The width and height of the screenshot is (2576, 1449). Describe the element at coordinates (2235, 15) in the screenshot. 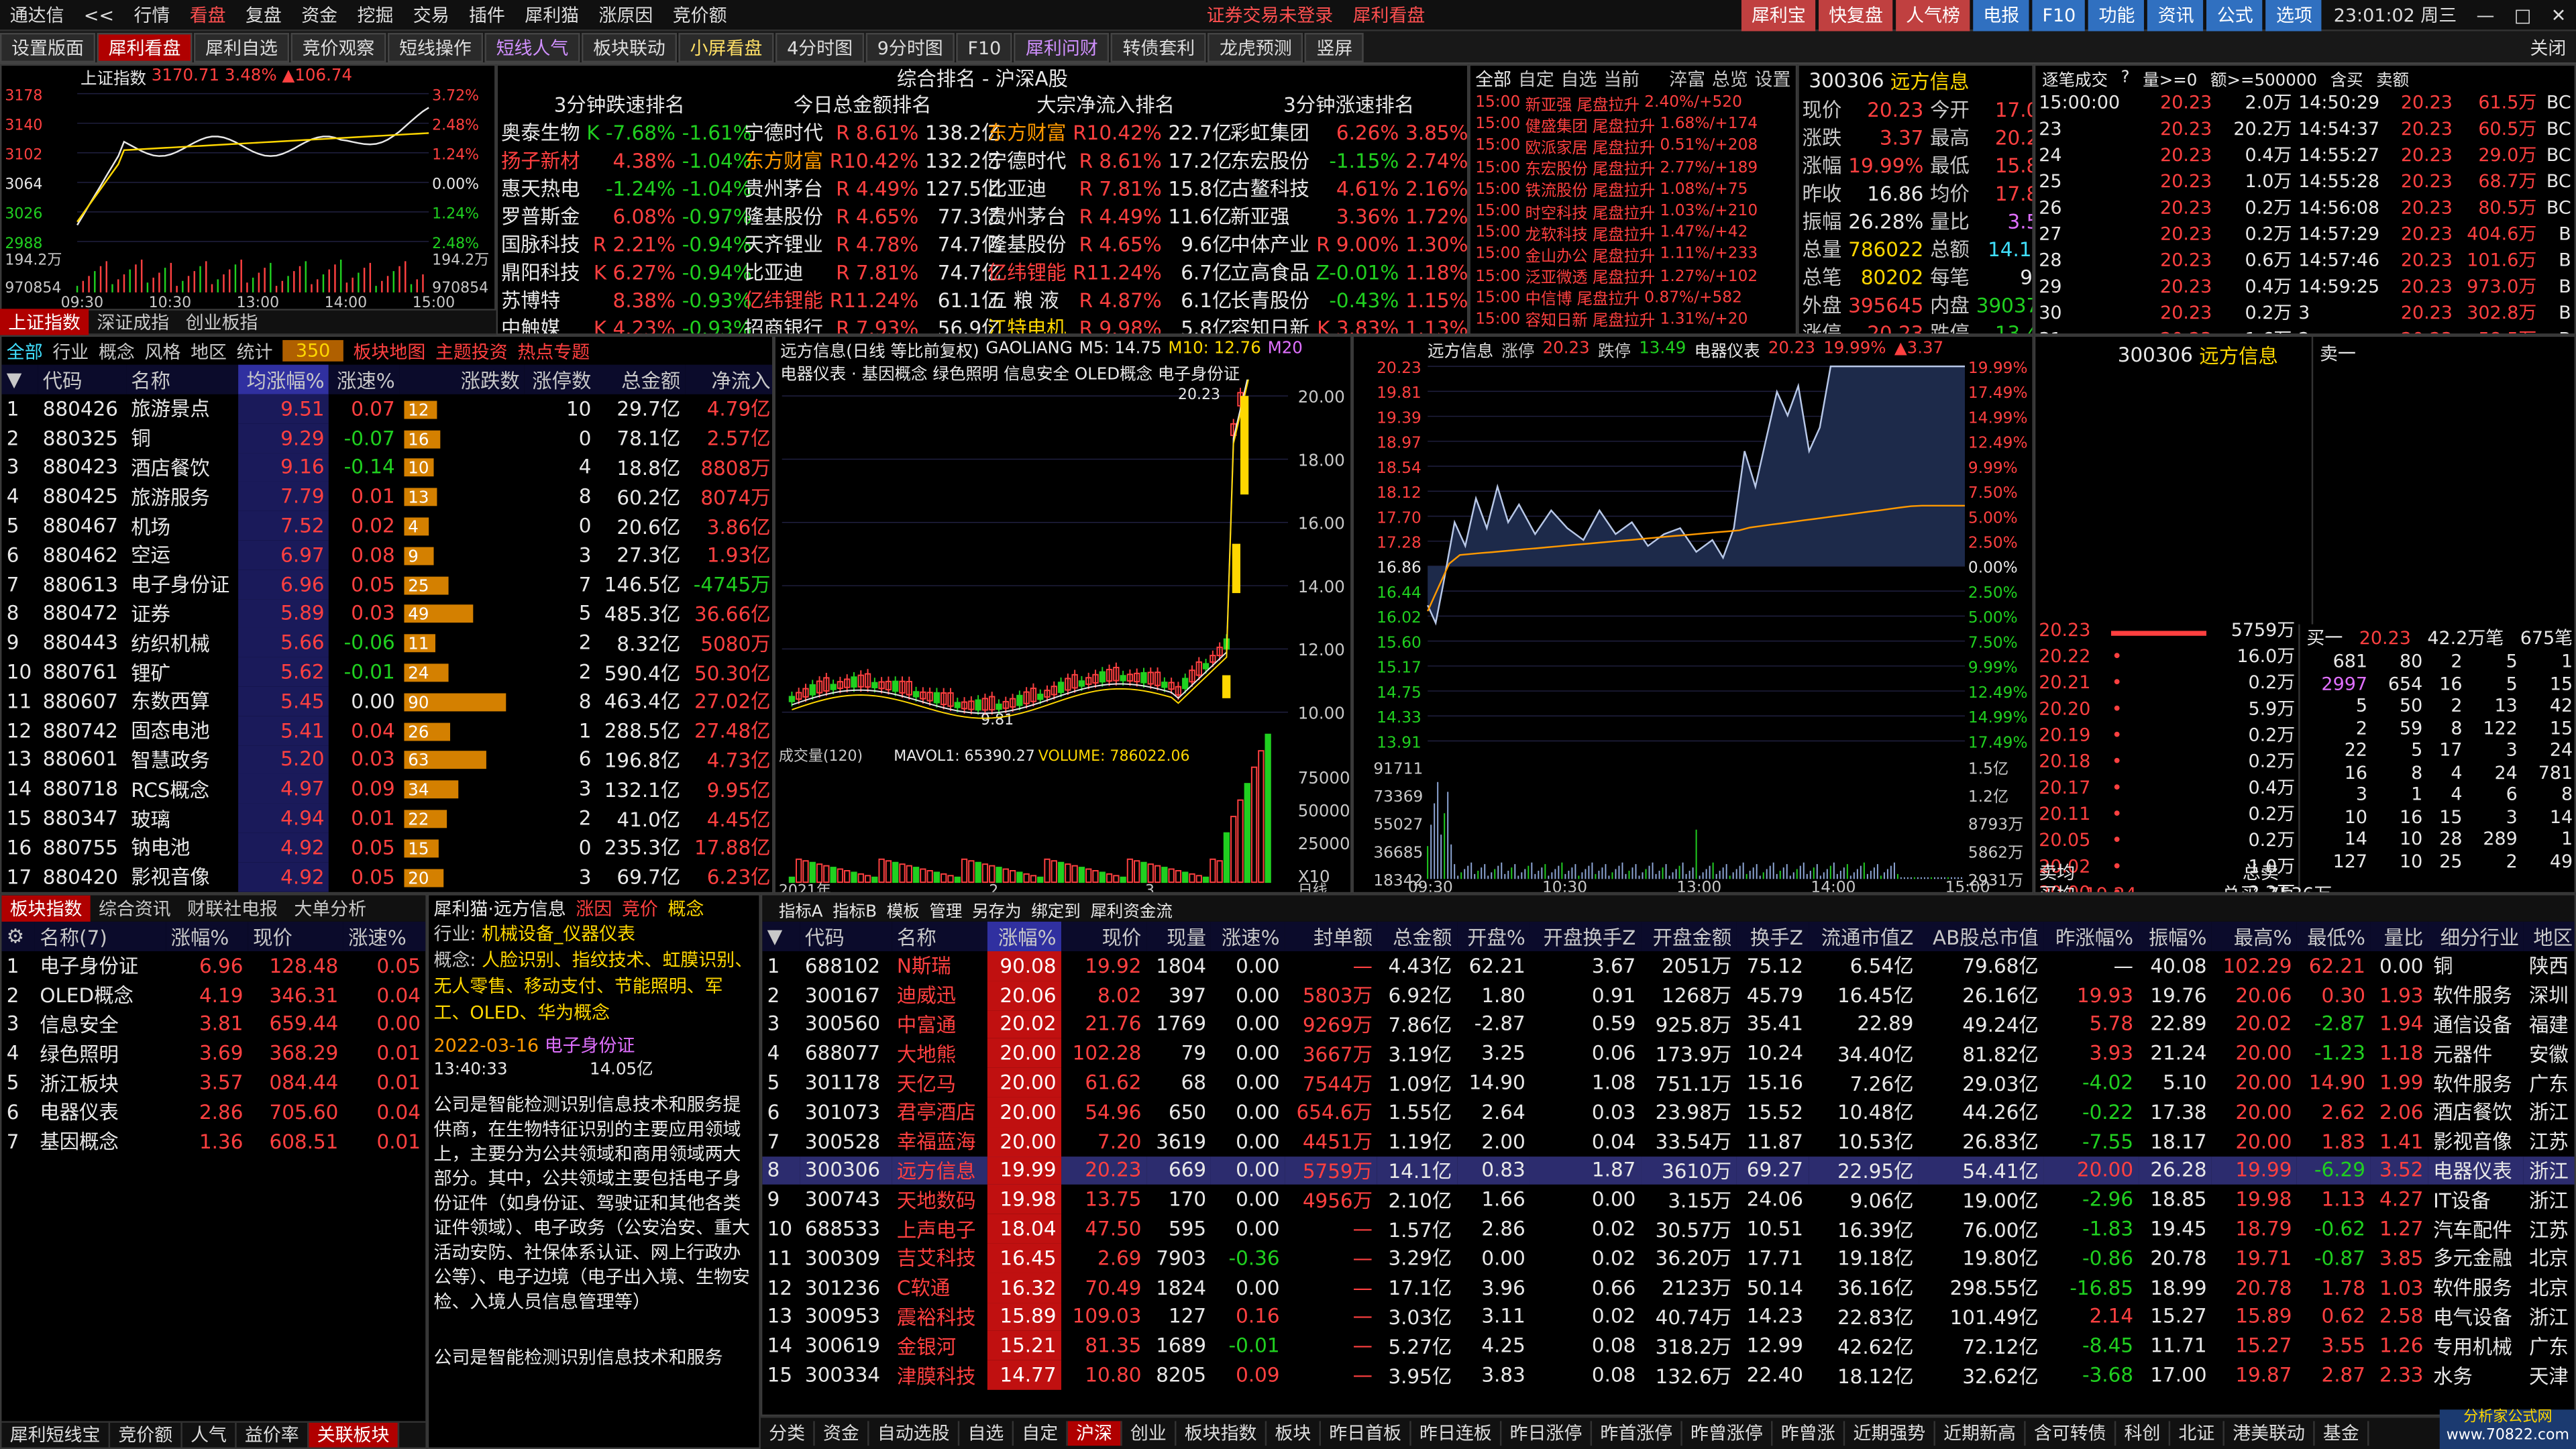

I see `menu-right-button-7: 公式` at that location.